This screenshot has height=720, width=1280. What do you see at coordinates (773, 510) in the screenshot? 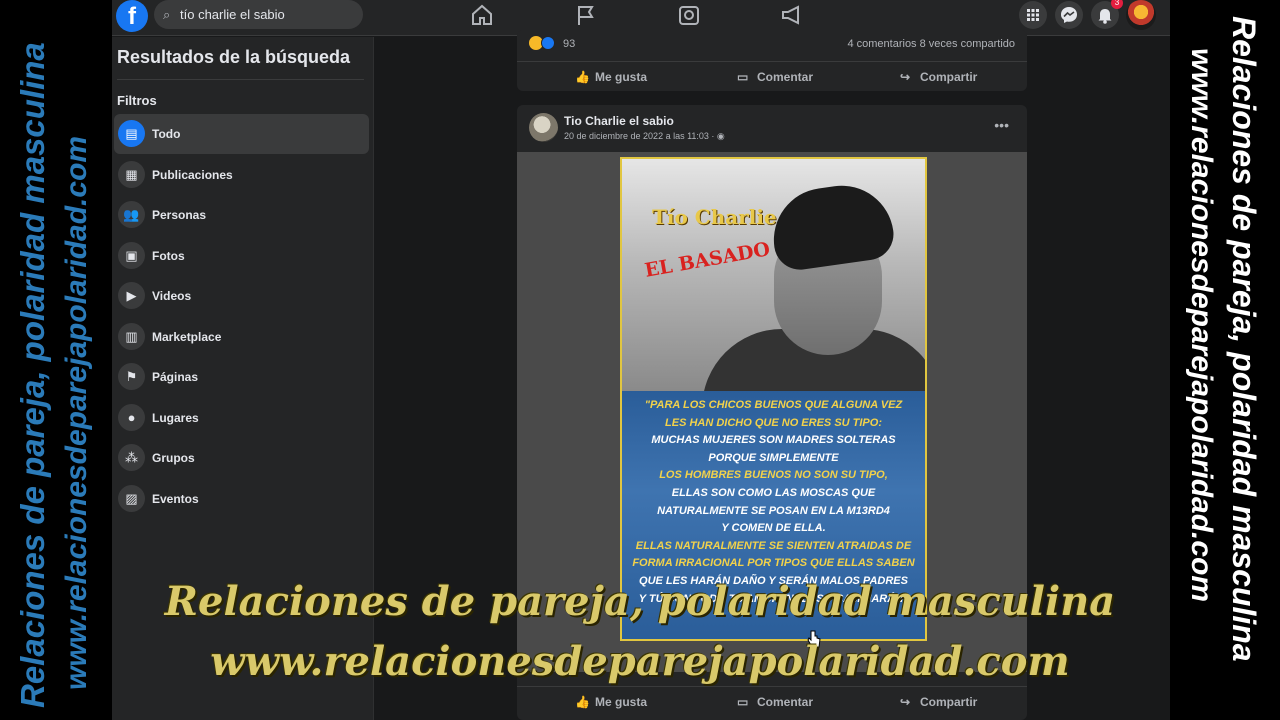
I see `quote-line: NATURALMENTE SE POSAN EN LA M13RD4` at bounding box center [773, 510].